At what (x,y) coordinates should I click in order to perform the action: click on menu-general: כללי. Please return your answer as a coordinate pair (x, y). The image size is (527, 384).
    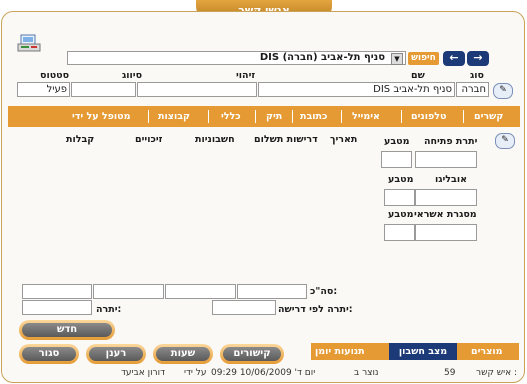
    Looking at the image, I should click on (231, 116).